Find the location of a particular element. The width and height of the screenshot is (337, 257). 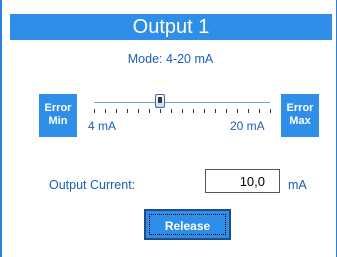

output-current-label: Output Current: is located at coordinates (92, 185).